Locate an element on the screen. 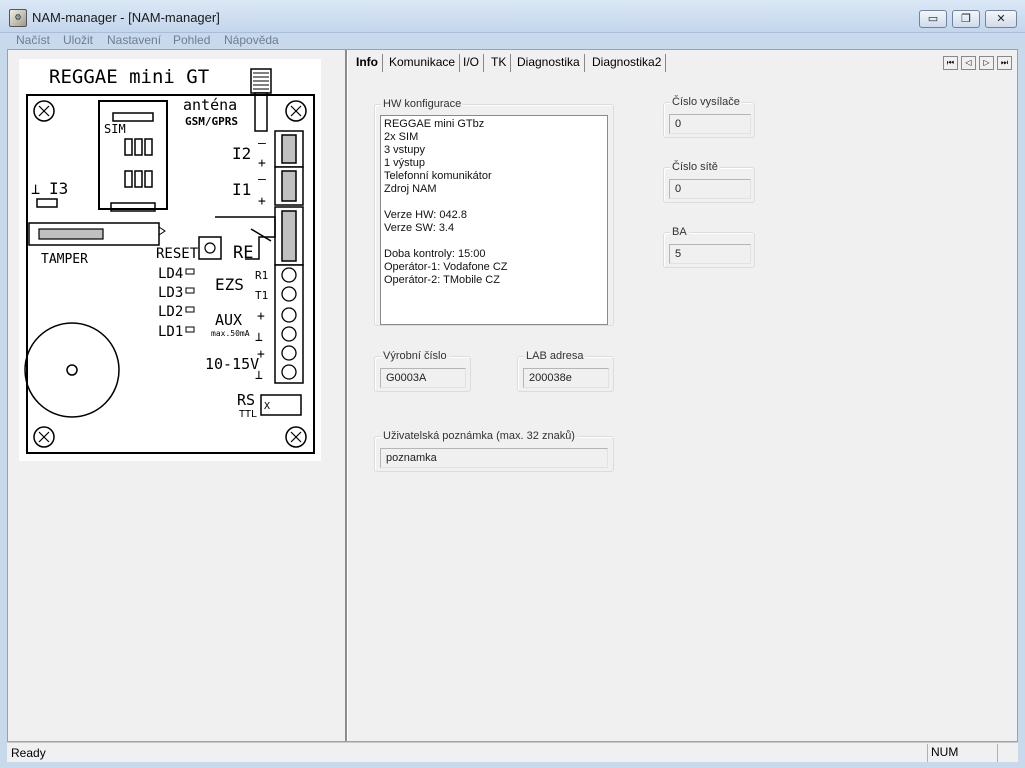  tab-last-icon: ⏭ is located at coordinates (1004, 63).